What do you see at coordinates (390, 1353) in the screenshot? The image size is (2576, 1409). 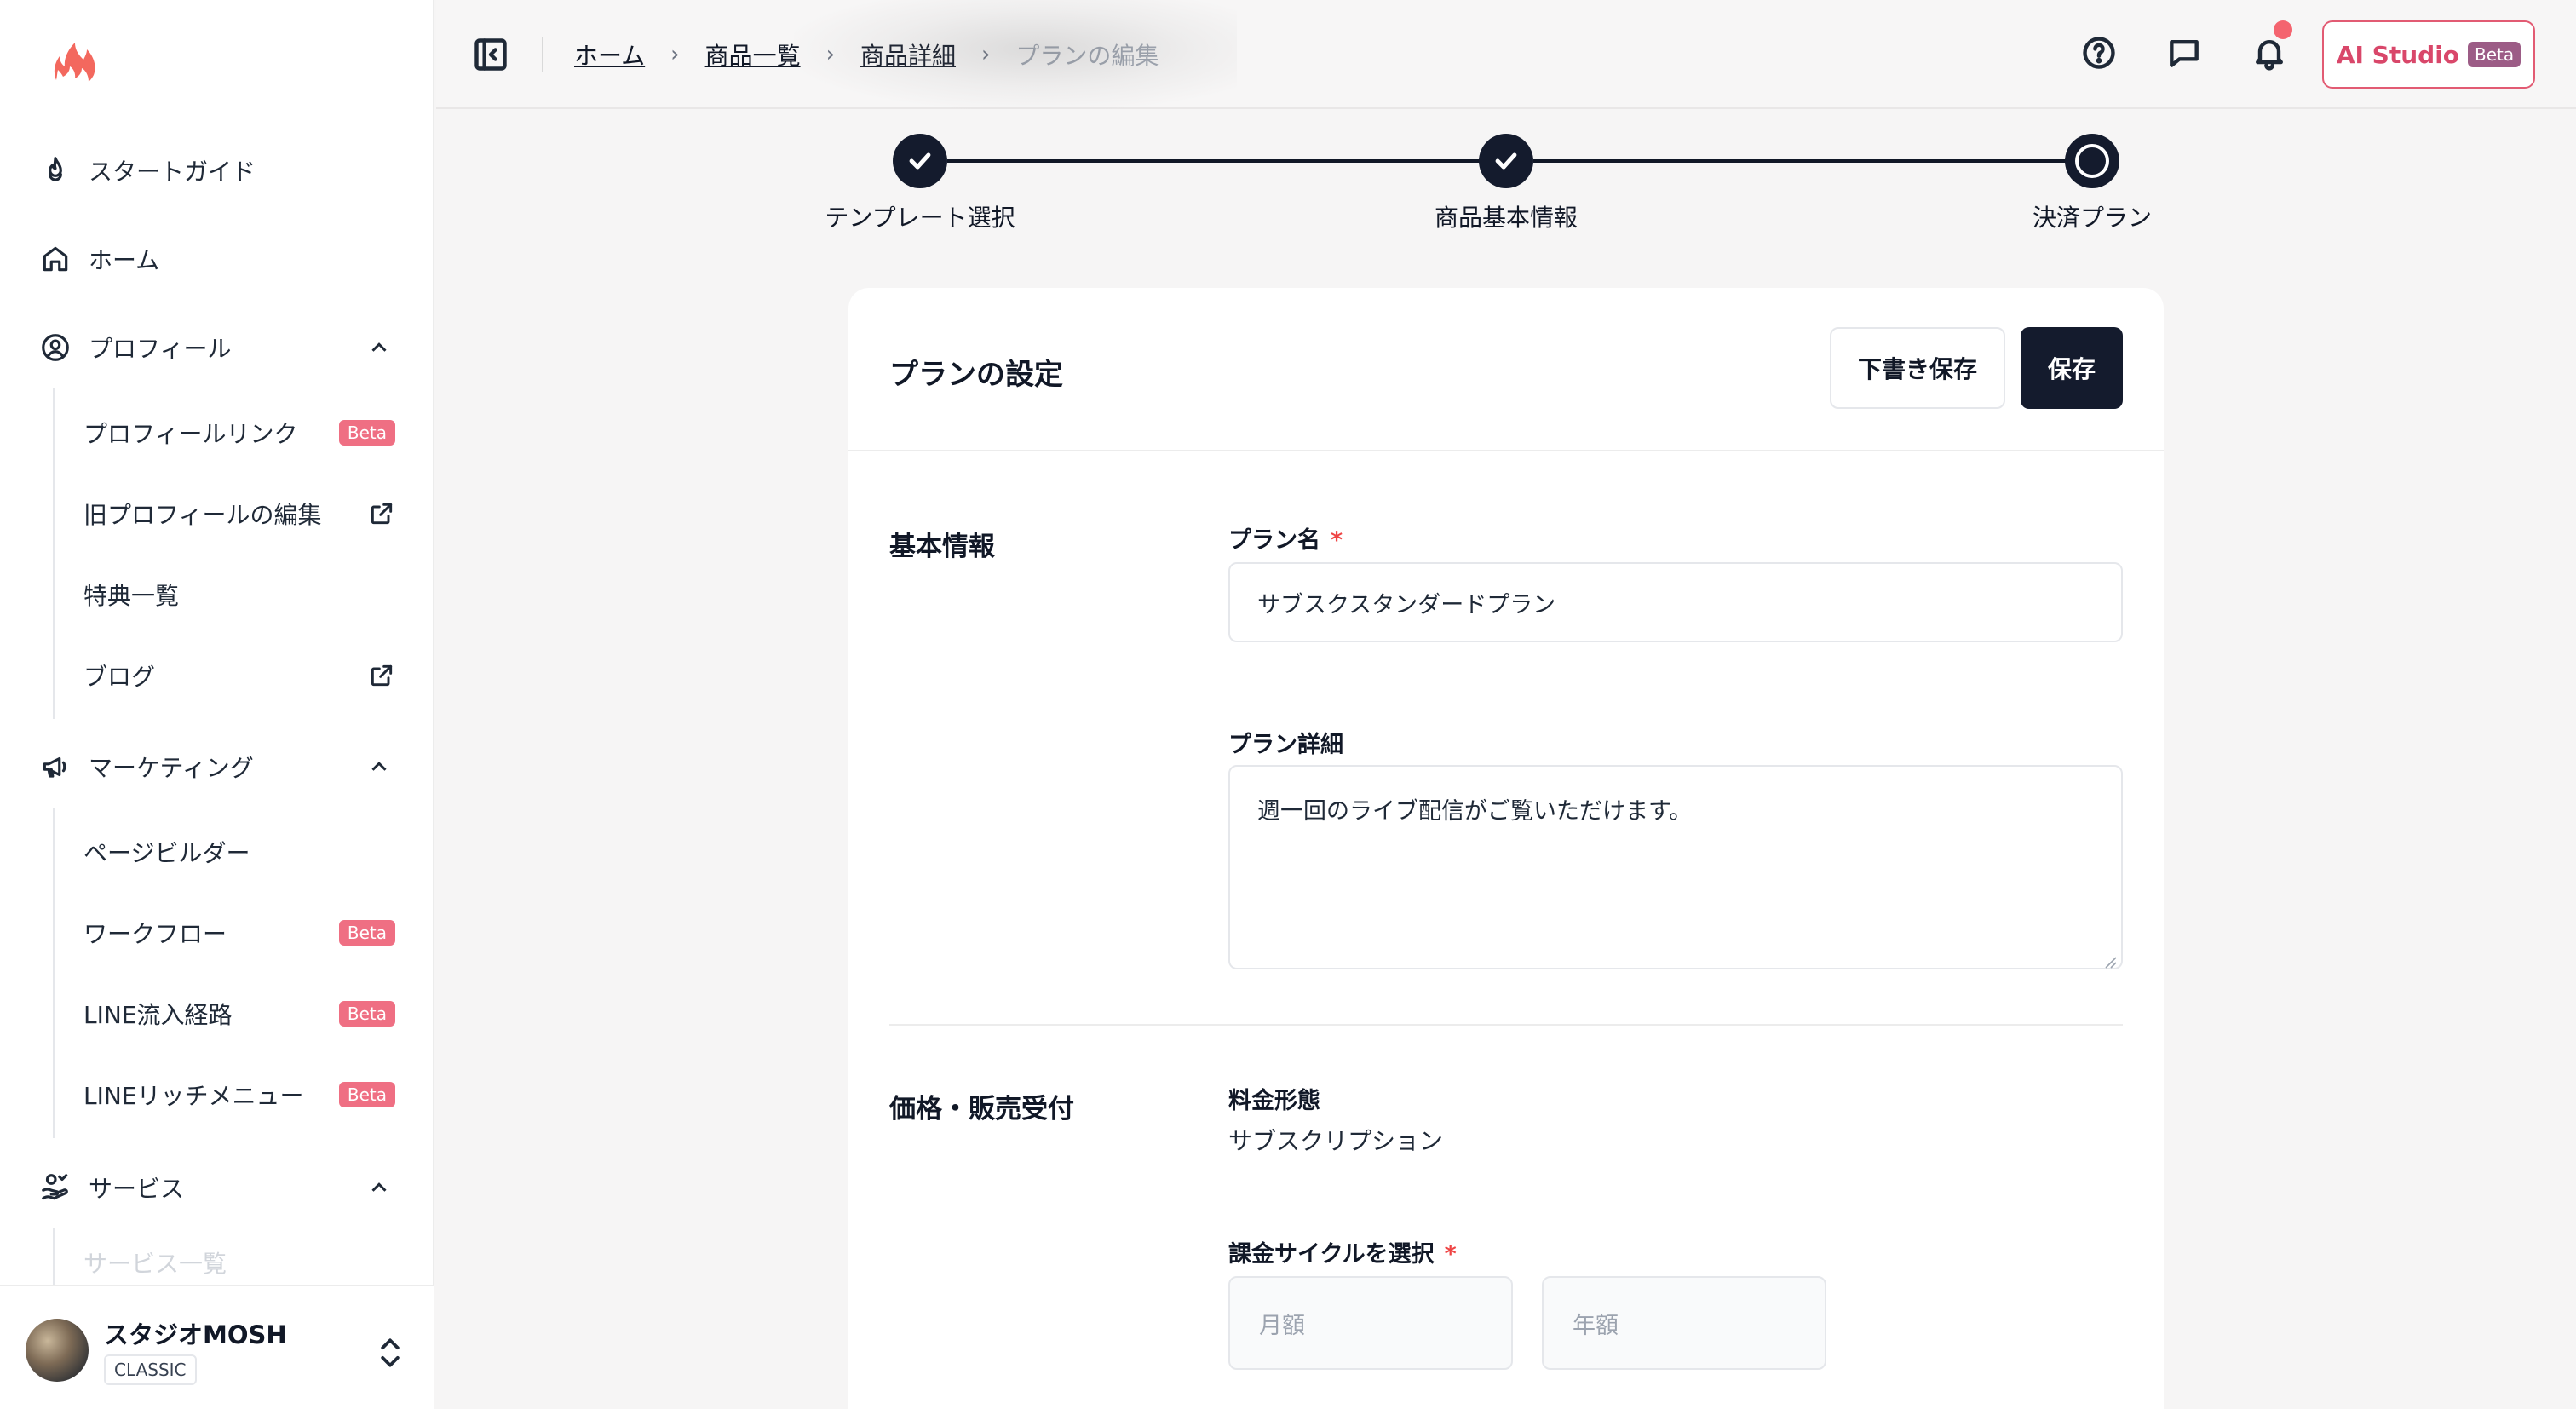 I see `chevron-up-down-icon` at bounding box center [390, 1353].